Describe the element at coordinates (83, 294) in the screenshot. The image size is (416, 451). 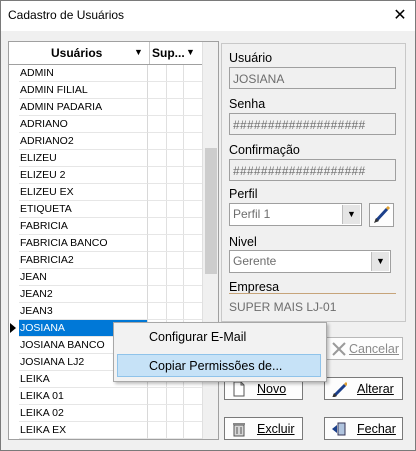
I see `cell-username: JEAN2` at that location.